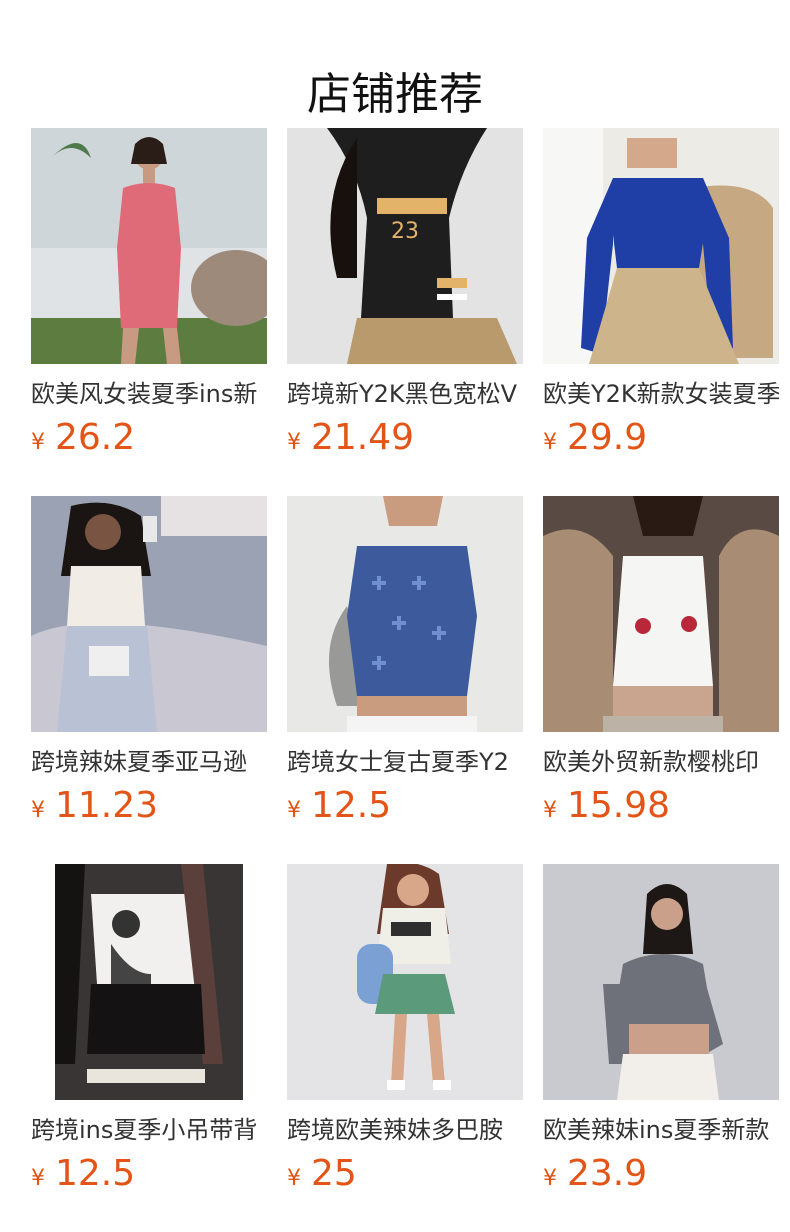 The height and width of the screenshot is (1232, 790). I want to click on product-name: 欧美风女装夏季ins新, so click(149, 394).